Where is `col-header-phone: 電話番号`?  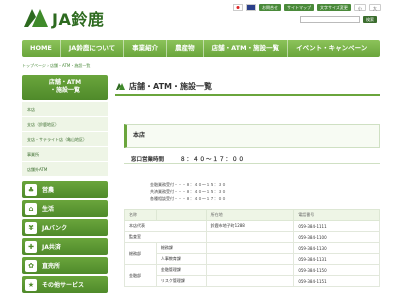 col-header-phone: 電話番号 is located at coordinates (336, 215).